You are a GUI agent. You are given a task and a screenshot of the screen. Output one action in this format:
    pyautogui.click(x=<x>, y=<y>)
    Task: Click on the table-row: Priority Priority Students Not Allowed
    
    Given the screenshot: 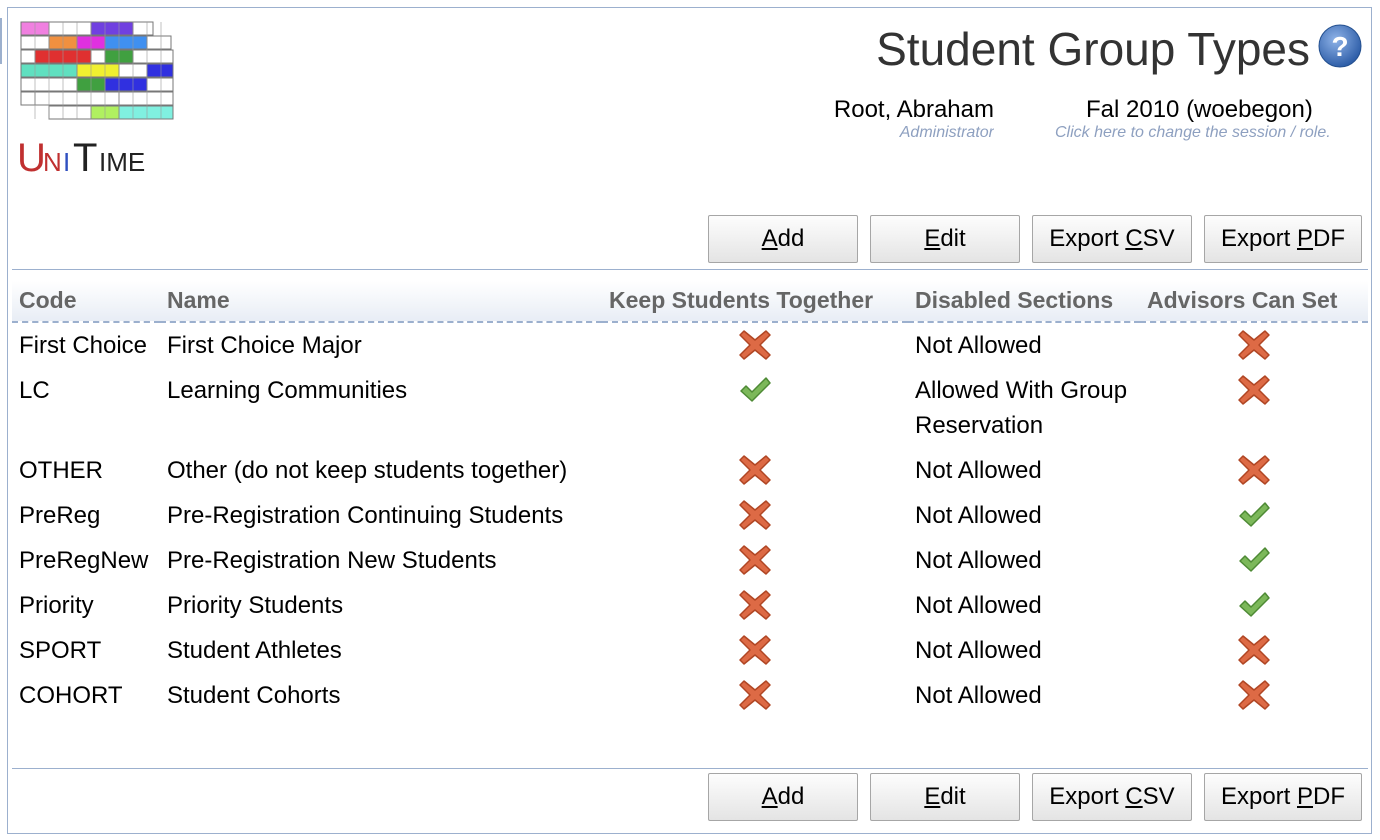 What is the action you would take?
    pyautogui.click(x=690, y=605)
    